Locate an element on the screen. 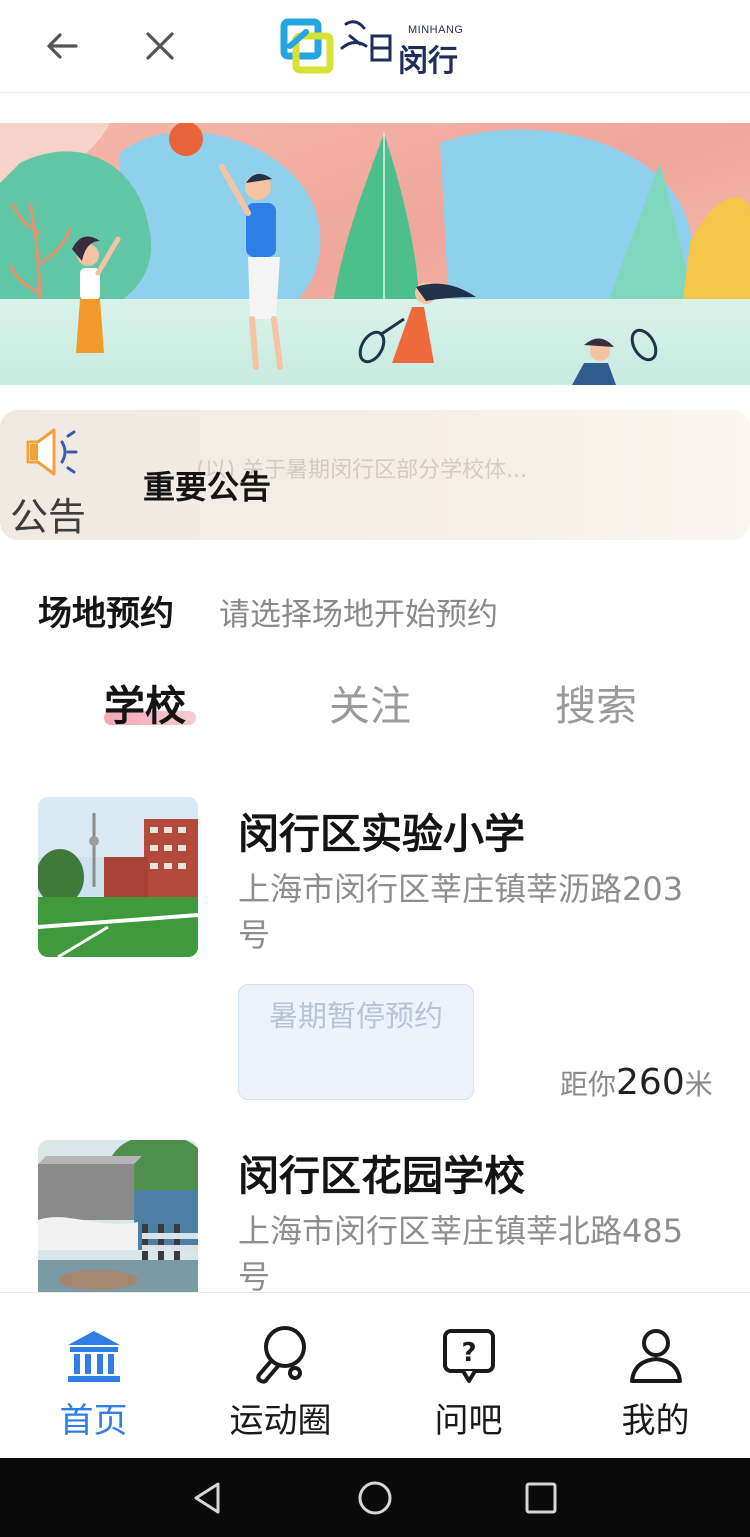  nav-mine: 我的 is located at coordinates (655, 1376).